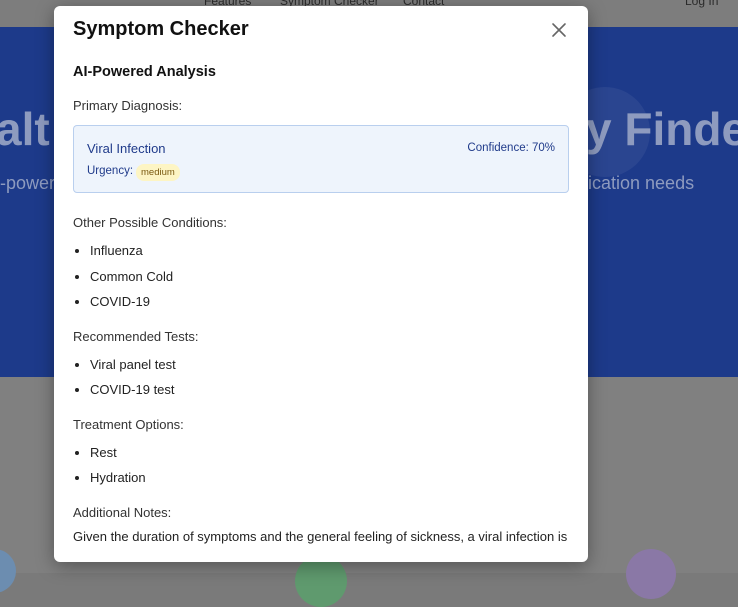 The height and width of the screenshot is (607, 738). What do you see at coordinates (136, 336) in the screenshot?
I see `recommended-tests-label: Recommended Tests:` at bounding box center [136, 336].